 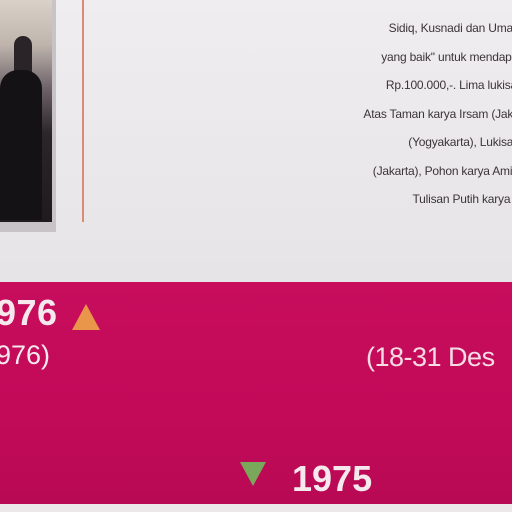 What do you see at coordinates (448, 85) in the screenshot?
I see `body-line: Rp.100.000,-. Lima lukisan ter` at bounding box center [448, 85].